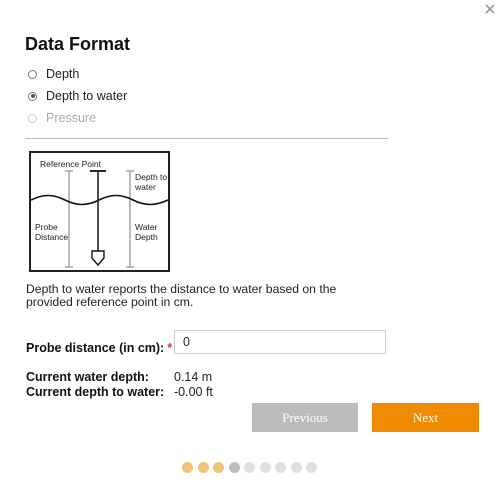 This screenshot has width=500, height=502. I want to click on label-line: Depth, so click(146, 237).